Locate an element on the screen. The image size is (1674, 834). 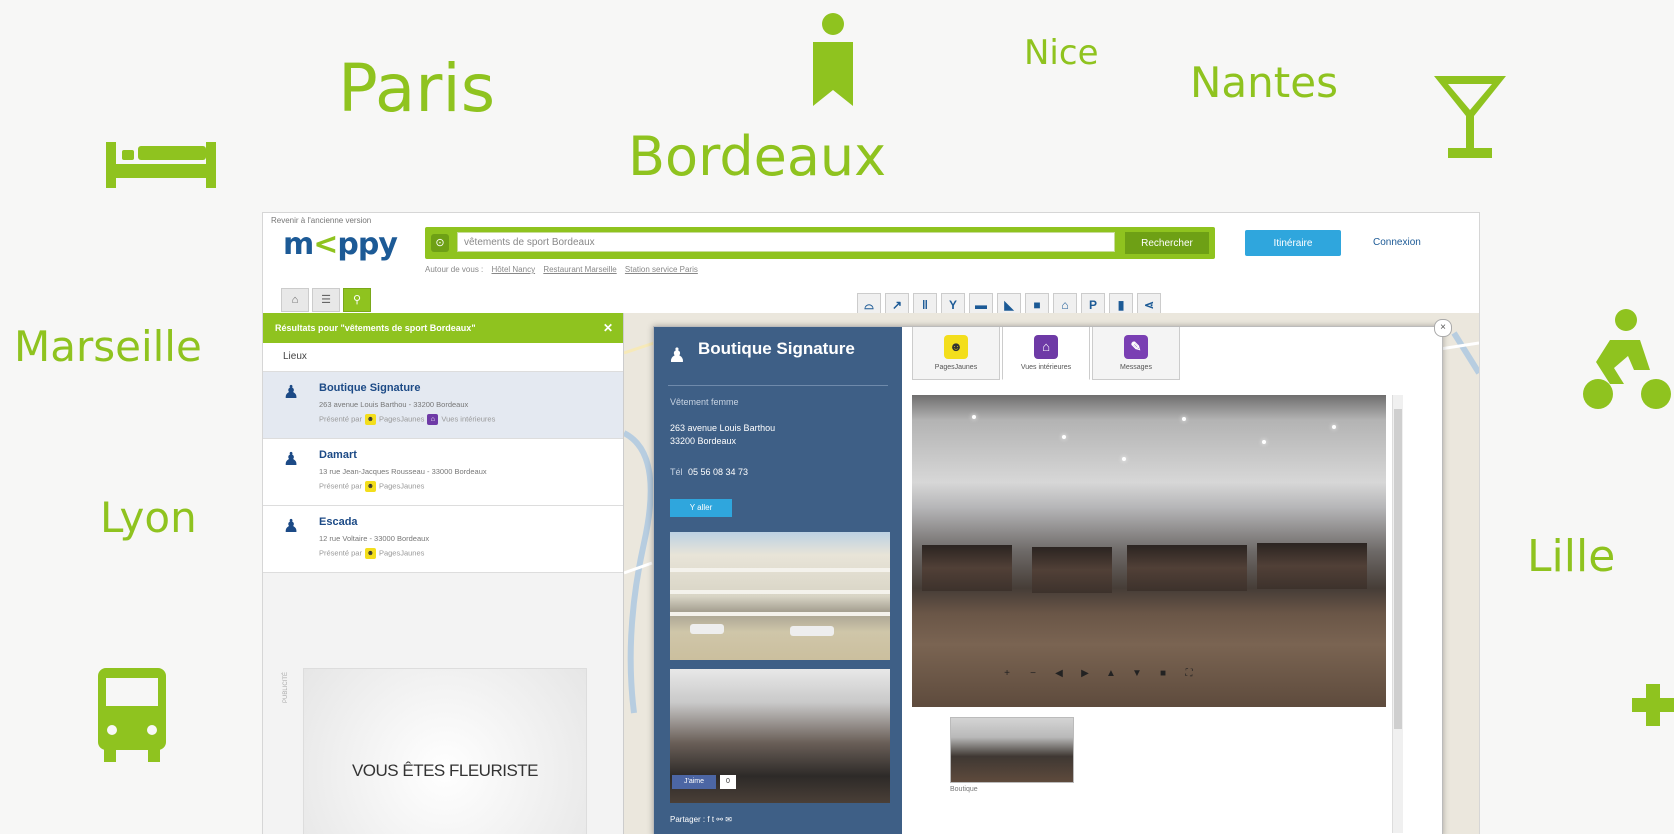
plus-icon is located at coordinates (1653, 705).